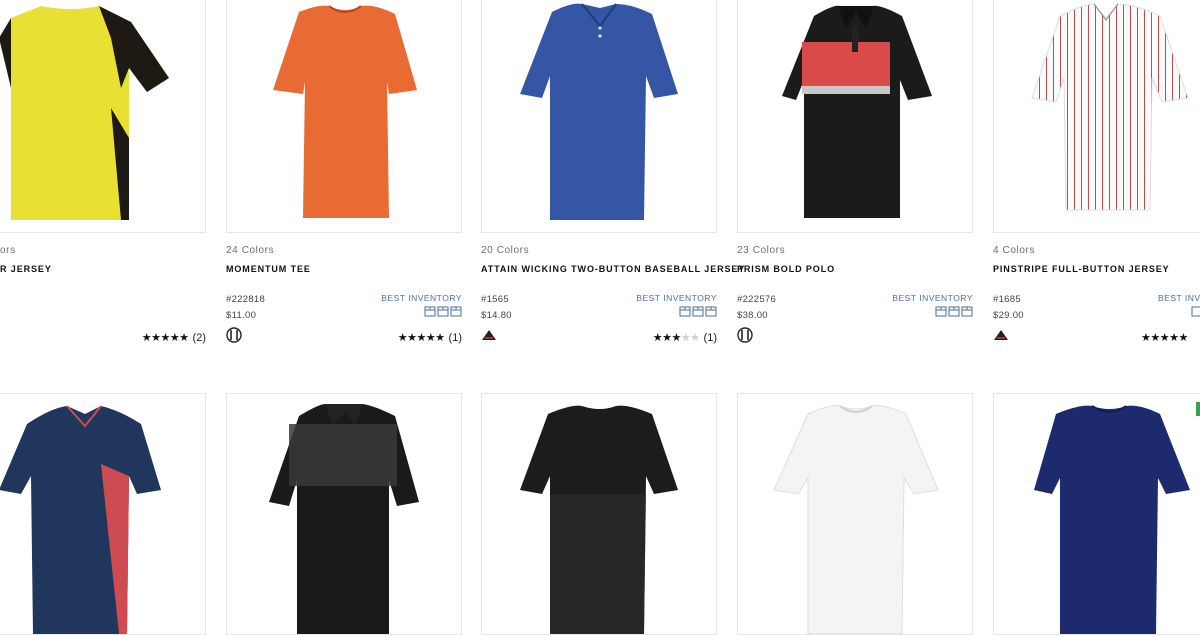 The height and width of the screenshot is (635, 1200). I want to click on product-name: PRISM BOLD POLO, so click(786, 269).